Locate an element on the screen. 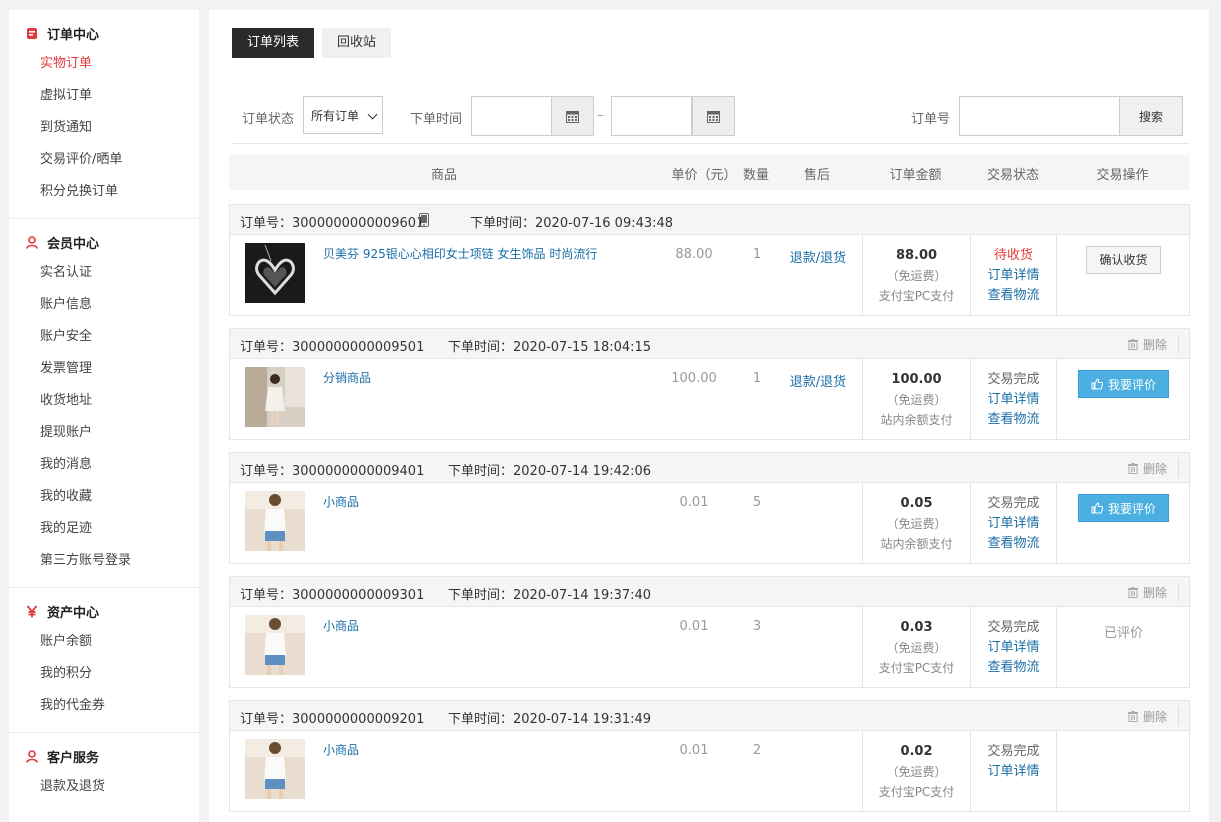  quantity: 1 is located at coordinates (757, 378).